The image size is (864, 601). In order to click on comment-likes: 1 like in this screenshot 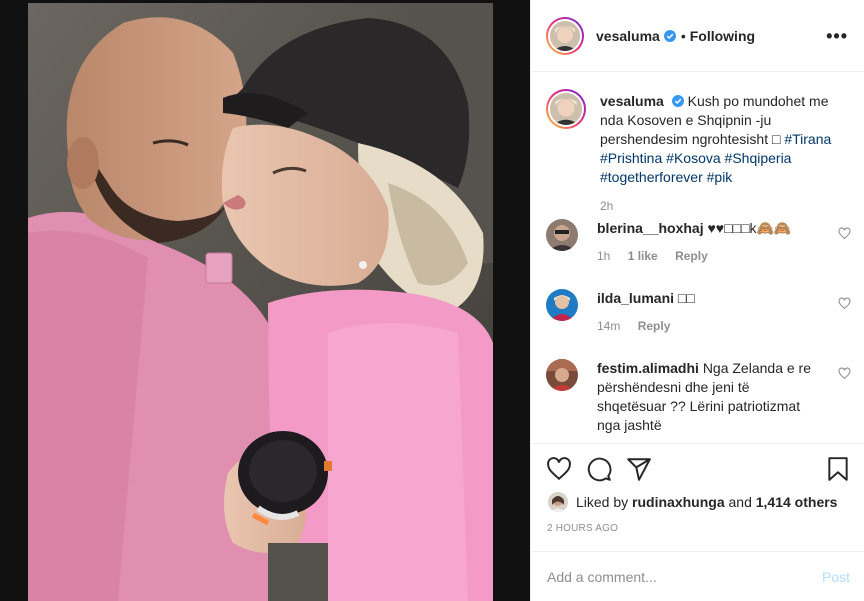, I will do `click(643, 256)`.